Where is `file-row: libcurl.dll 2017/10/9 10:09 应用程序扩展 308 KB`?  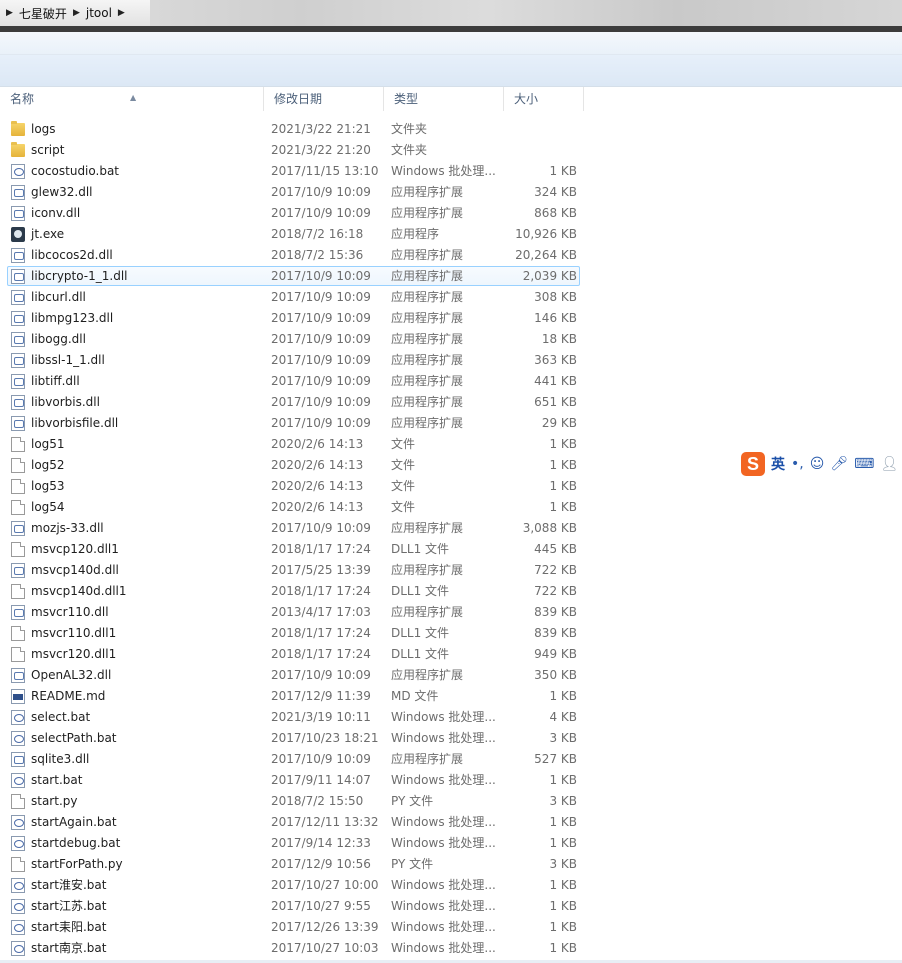
file-row: libcurl.dll 2017/10/9 10:09 应用程序扩展 308 KB is located at coordinates (451, 297).